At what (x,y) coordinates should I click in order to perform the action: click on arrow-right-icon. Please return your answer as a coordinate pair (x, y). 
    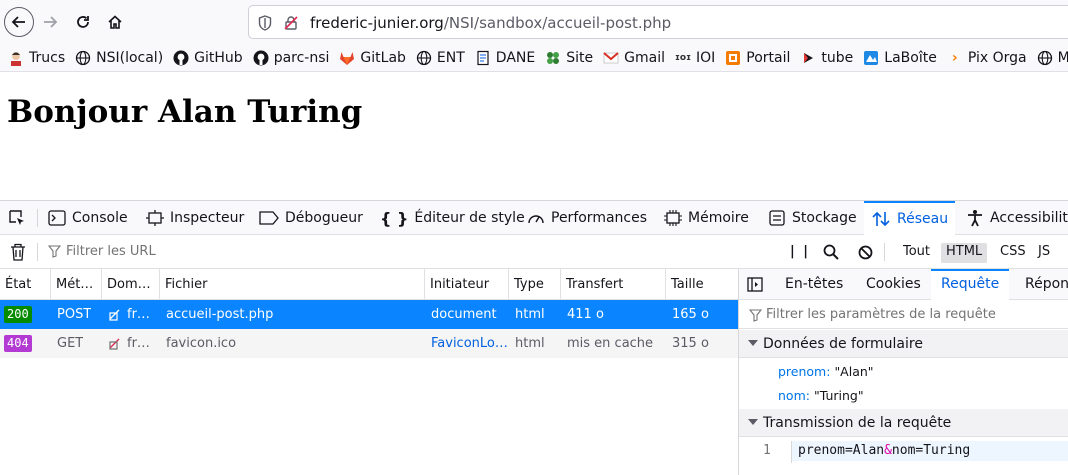
    Looking at the image, I should click on (51, 22).